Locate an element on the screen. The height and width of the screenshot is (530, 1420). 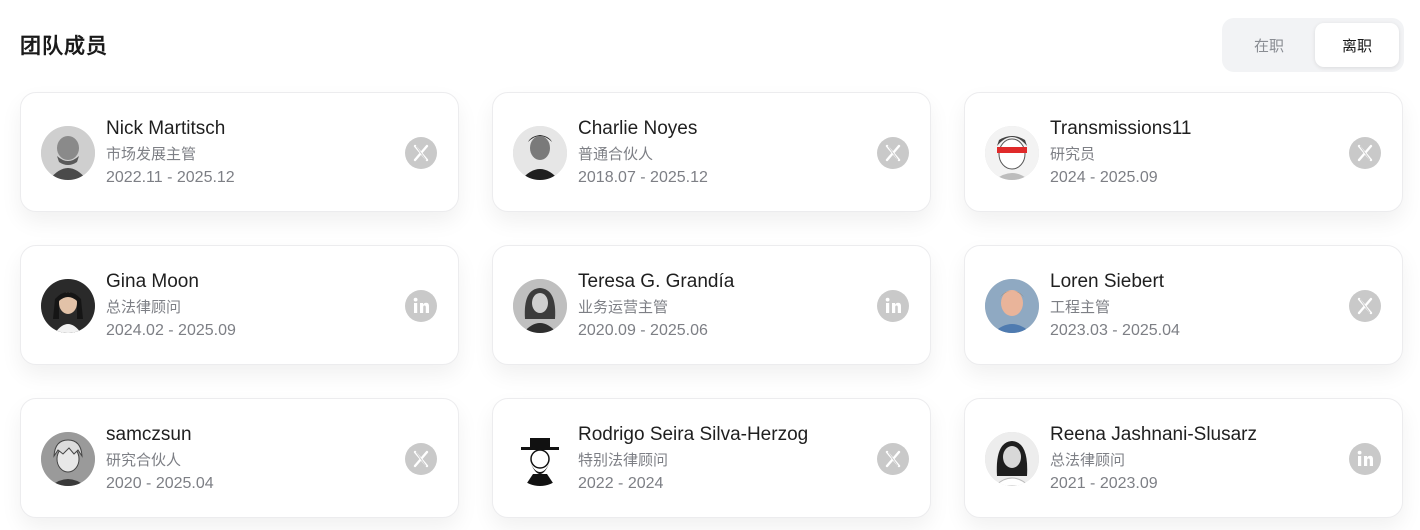
member-card: Gina Moon 总法律顾问 2024.02 - 2025.09 is located at coordinates (239, 305).